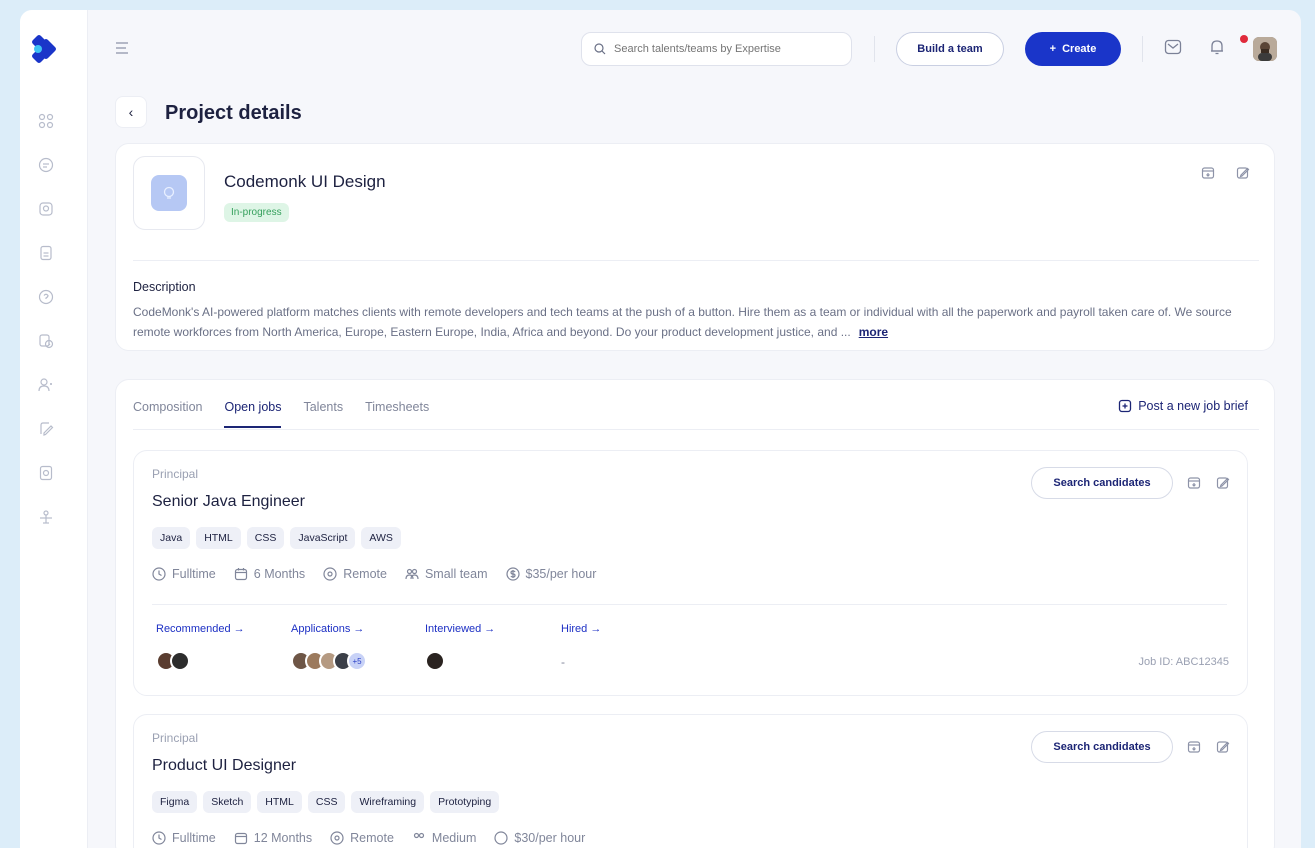  Describe the element at coordinates (419, 835) in the screenshot. I see `team-icon` at that location.